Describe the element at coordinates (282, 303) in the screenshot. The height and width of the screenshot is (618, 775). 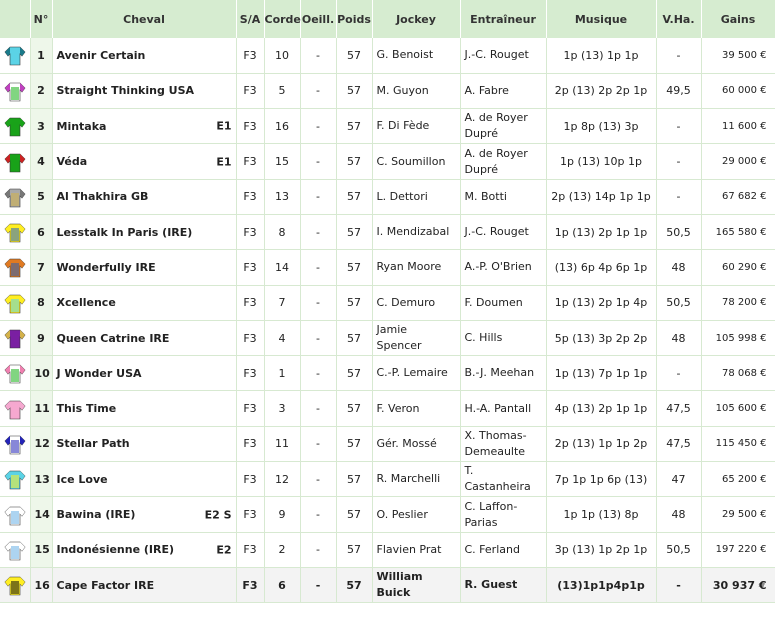
I see `draw: 7` at that location.